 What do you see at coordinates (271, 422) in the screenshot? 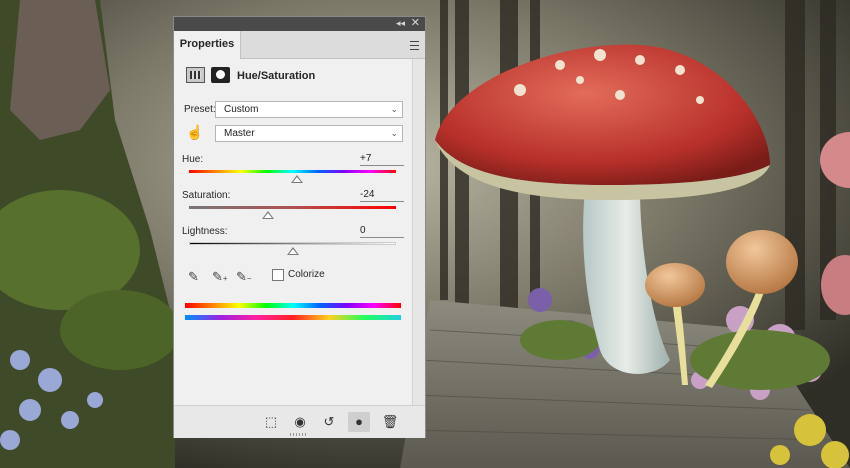
I see `clip-to-layer-icon: ⬚` at bounding box center [271, 422].